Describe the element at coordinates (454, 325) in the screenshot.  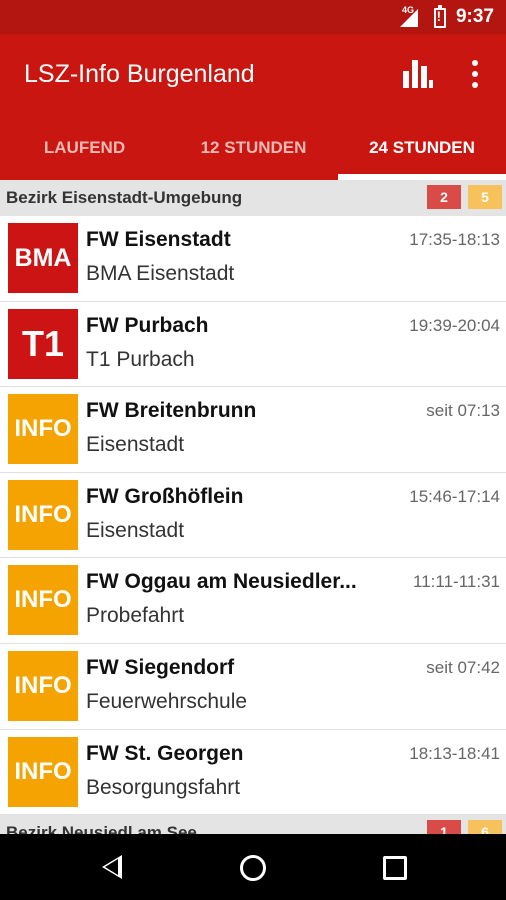
I see `incident-time: 19:39-20:04` at that location.